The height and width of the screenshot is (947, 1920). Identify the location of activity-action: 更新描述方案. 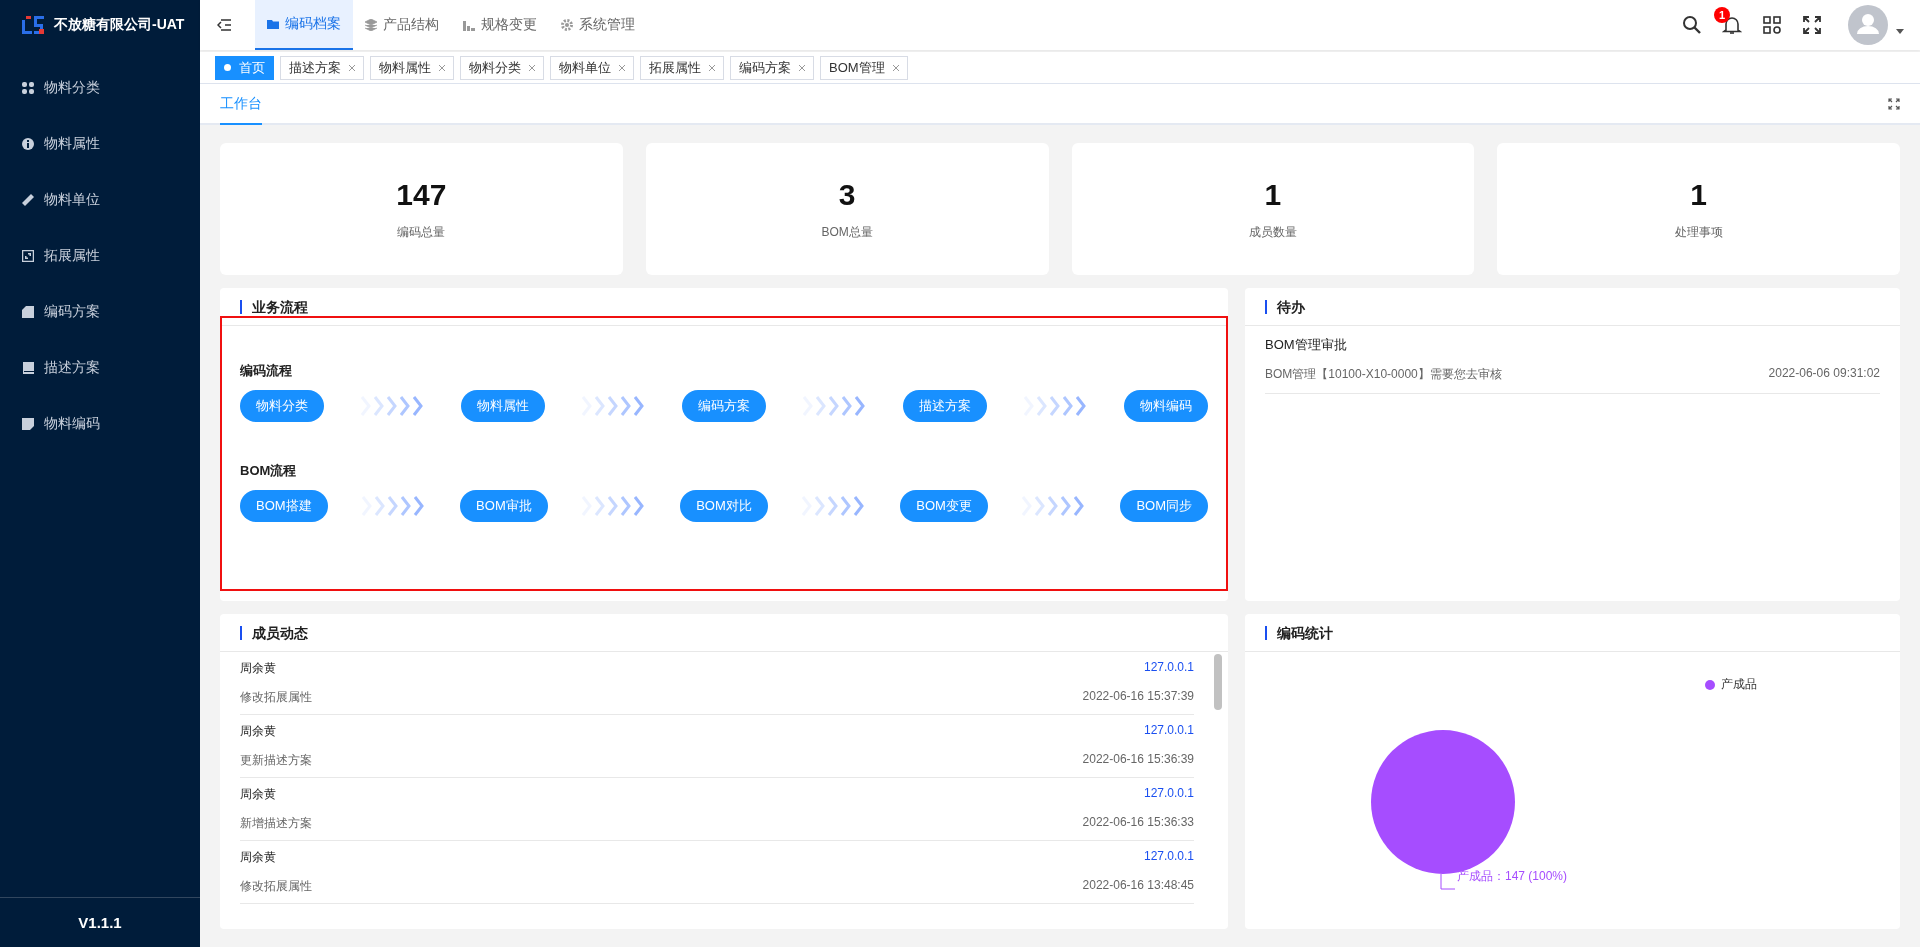
(276, 760).